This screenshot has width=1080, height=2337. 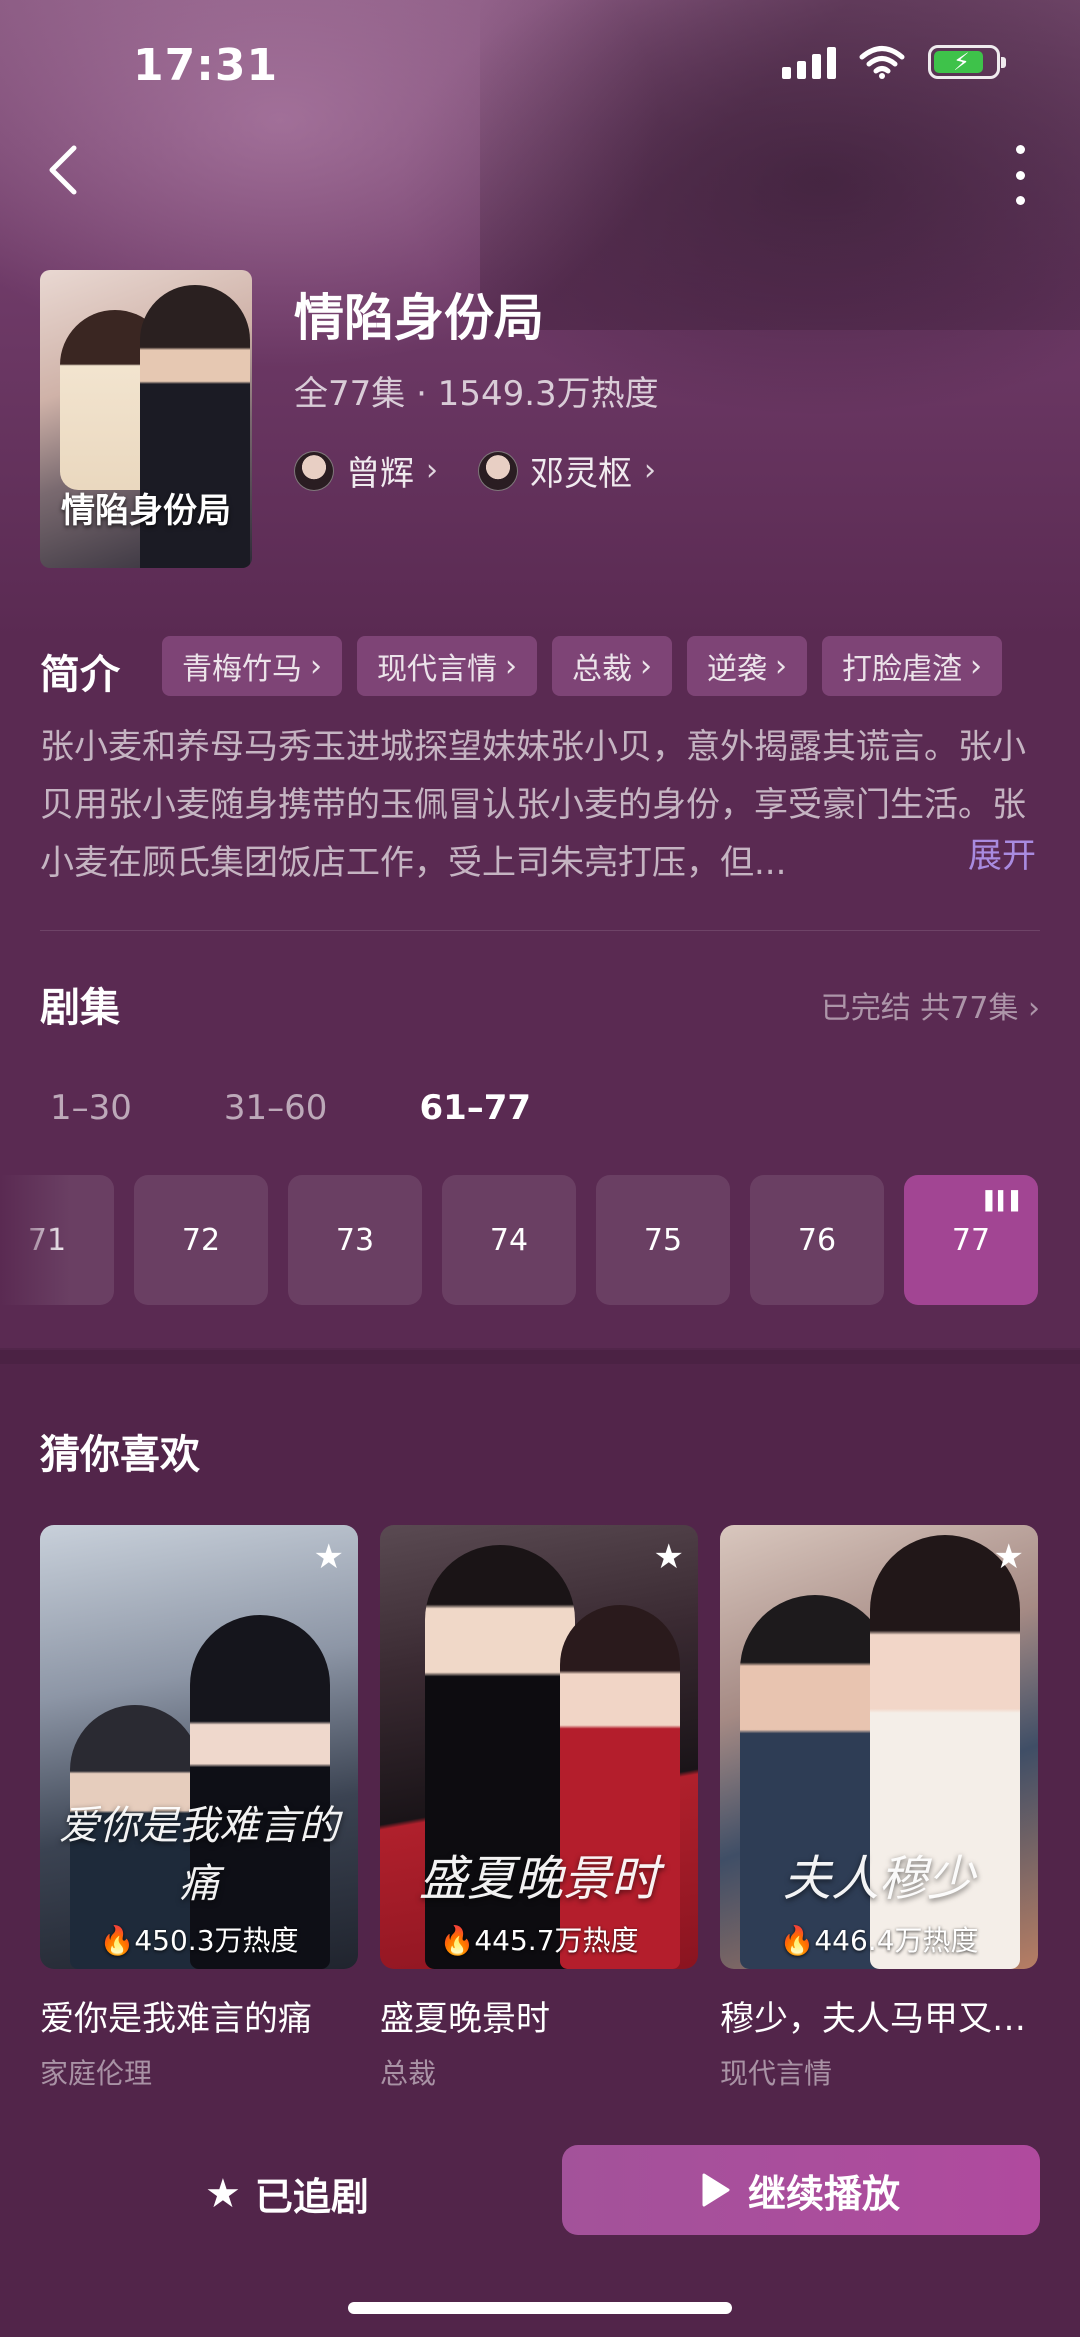 What do you see at coordinates (35, 1240) in the screenshot?
I see `scroll-fade` at bounding box center [35, 1240].